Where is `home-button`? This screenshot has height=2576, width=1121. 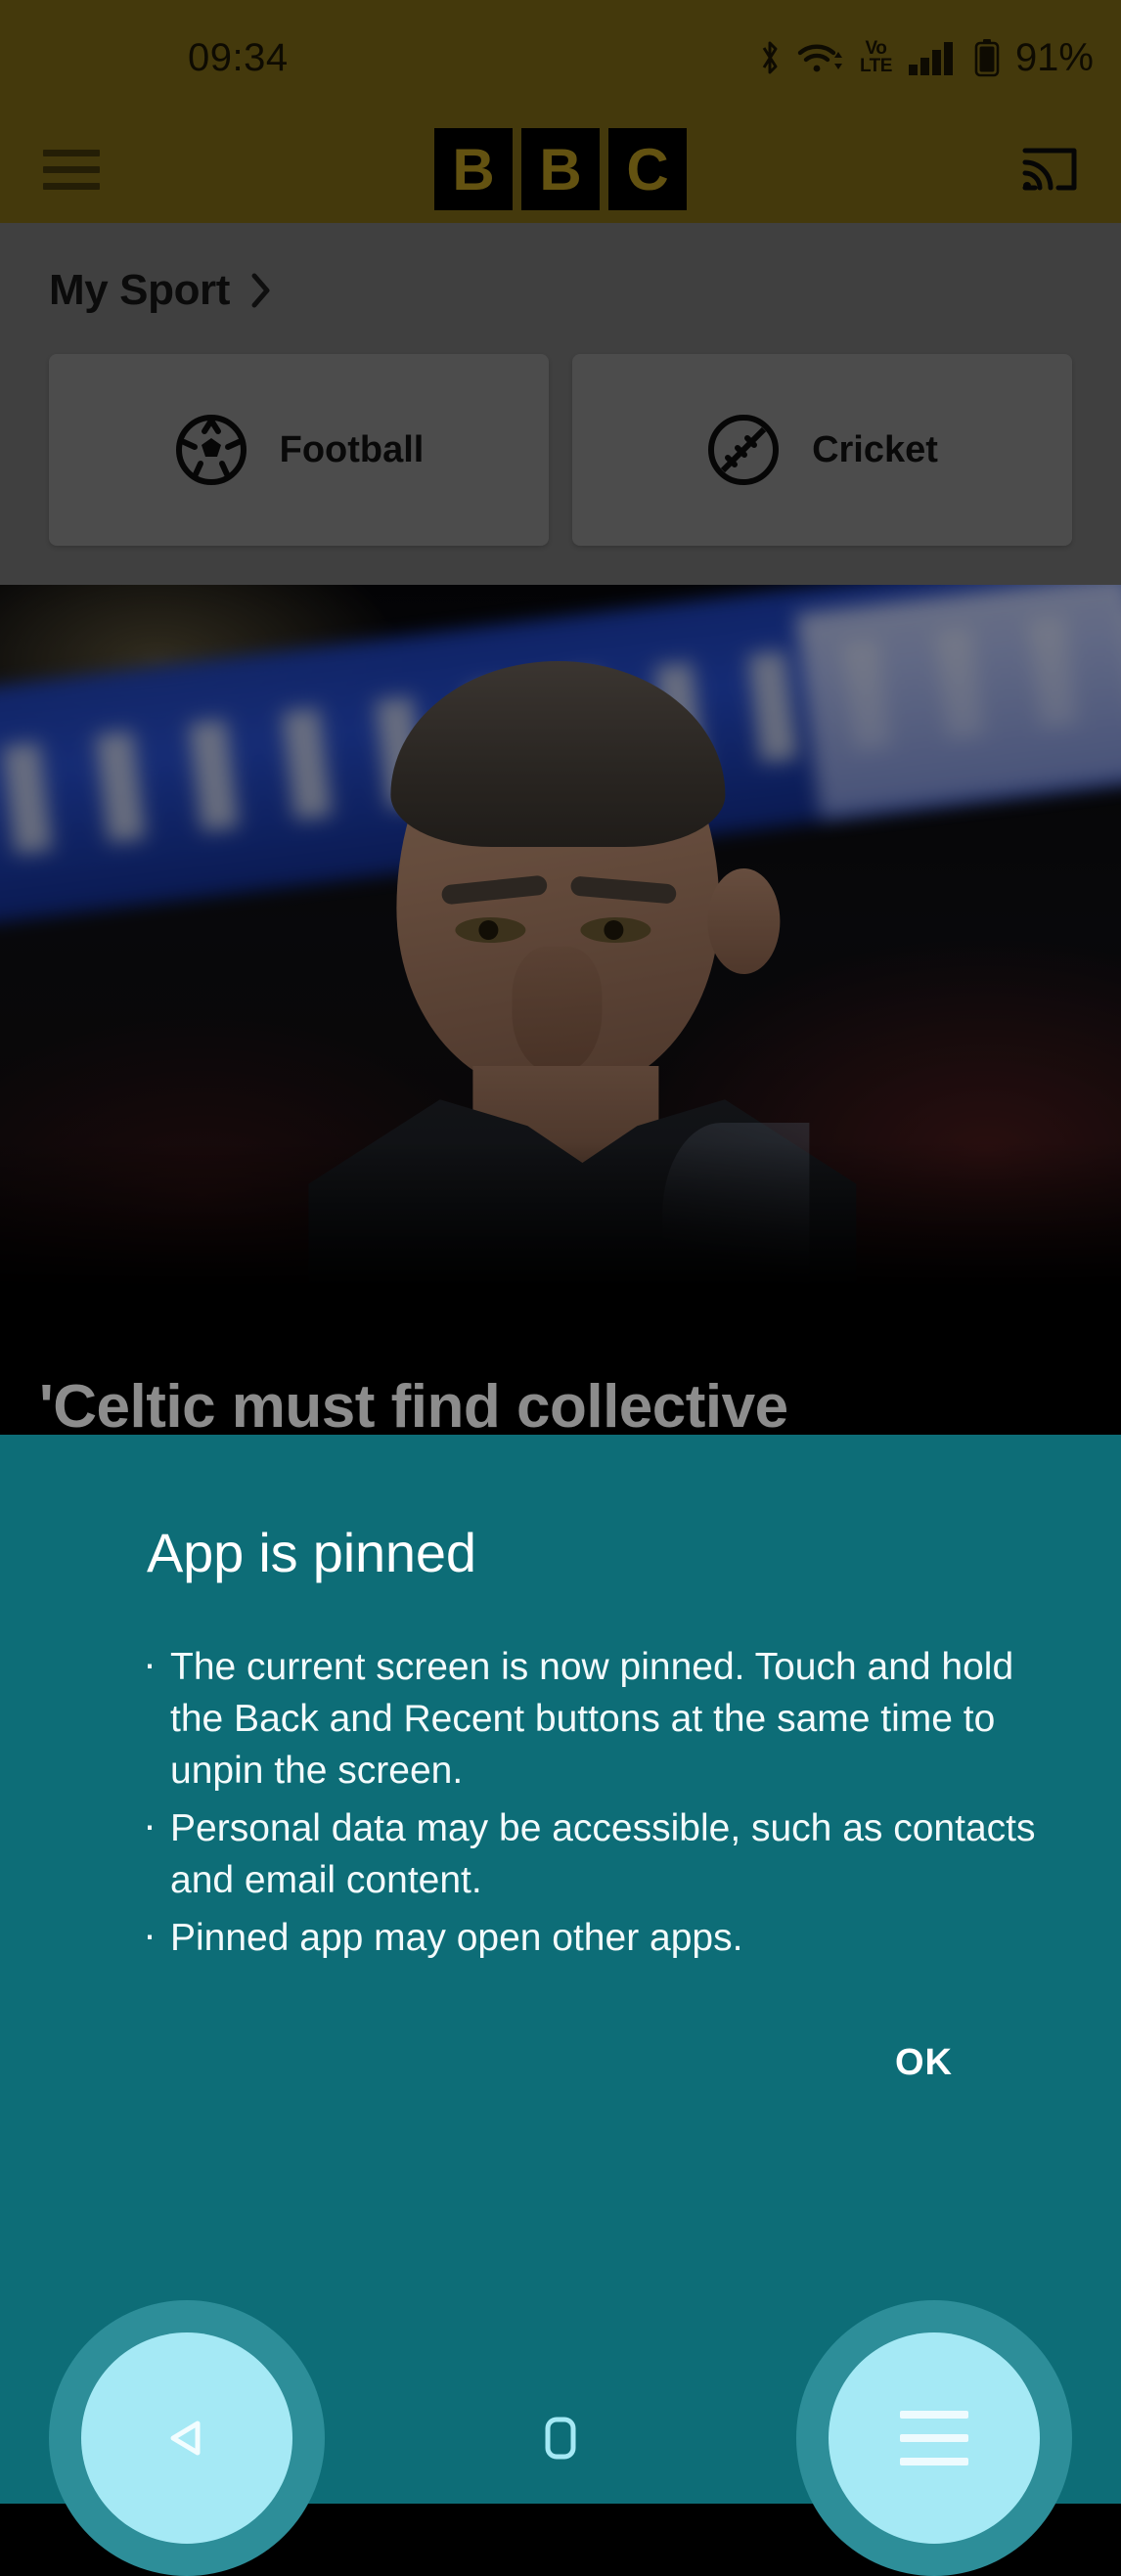
home-button is located at coordinates (560, 2438).